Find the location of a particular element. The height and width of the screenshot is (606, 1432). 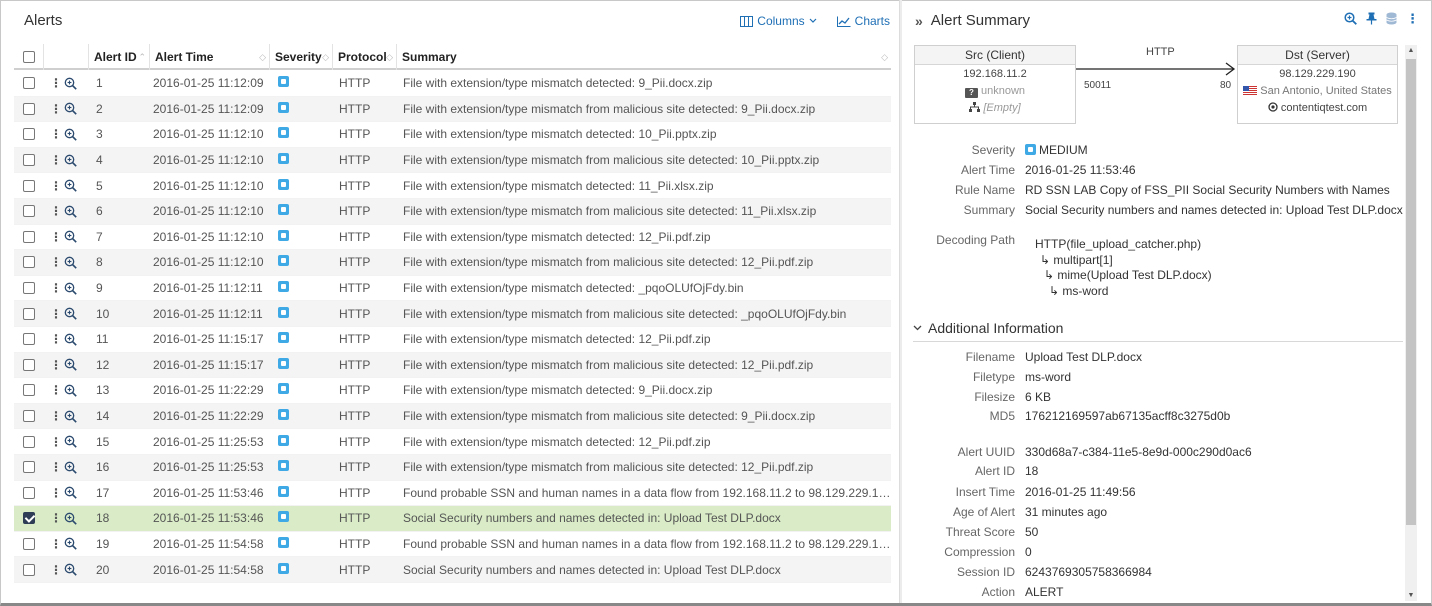

header-severity: Severity ◇ is located at coordinates (301, 57).